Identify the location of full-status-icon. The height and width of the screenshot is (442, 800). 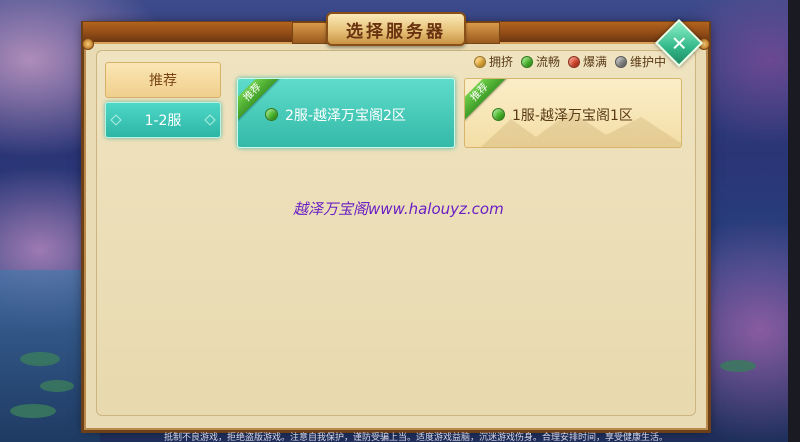
(574, 61).